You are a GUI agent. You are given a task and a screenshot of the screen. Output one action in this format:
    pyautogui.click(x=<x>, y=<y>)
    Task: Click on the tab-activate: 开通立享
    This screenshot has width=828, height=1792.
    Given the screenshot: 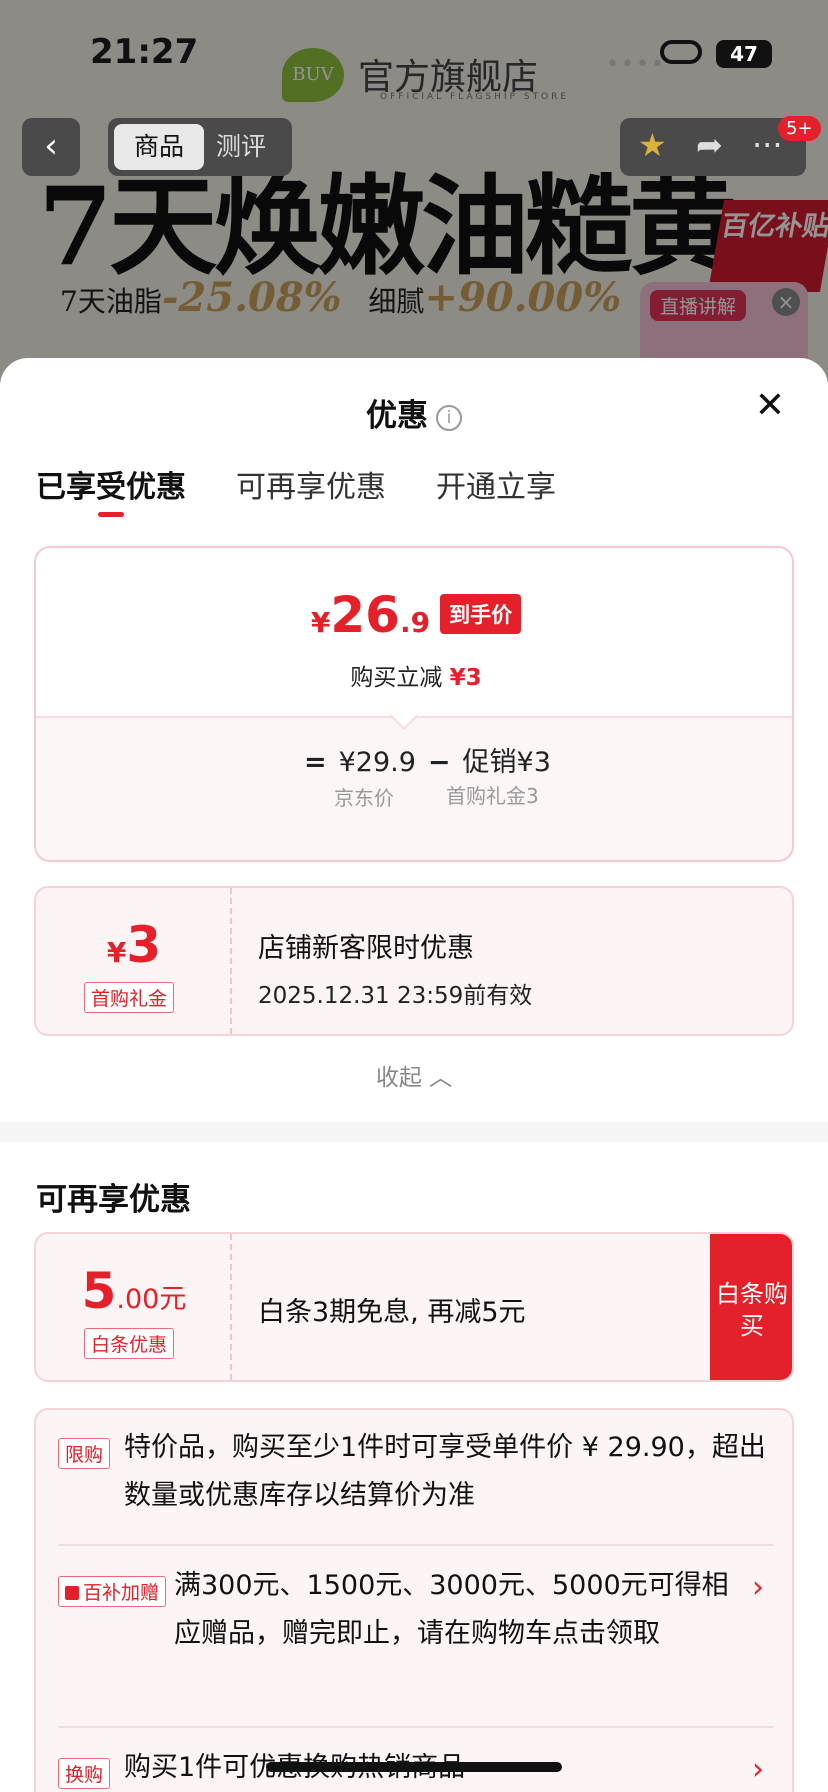 What is the action you would take?
    pyautogui.click(x=496, y=492)
    